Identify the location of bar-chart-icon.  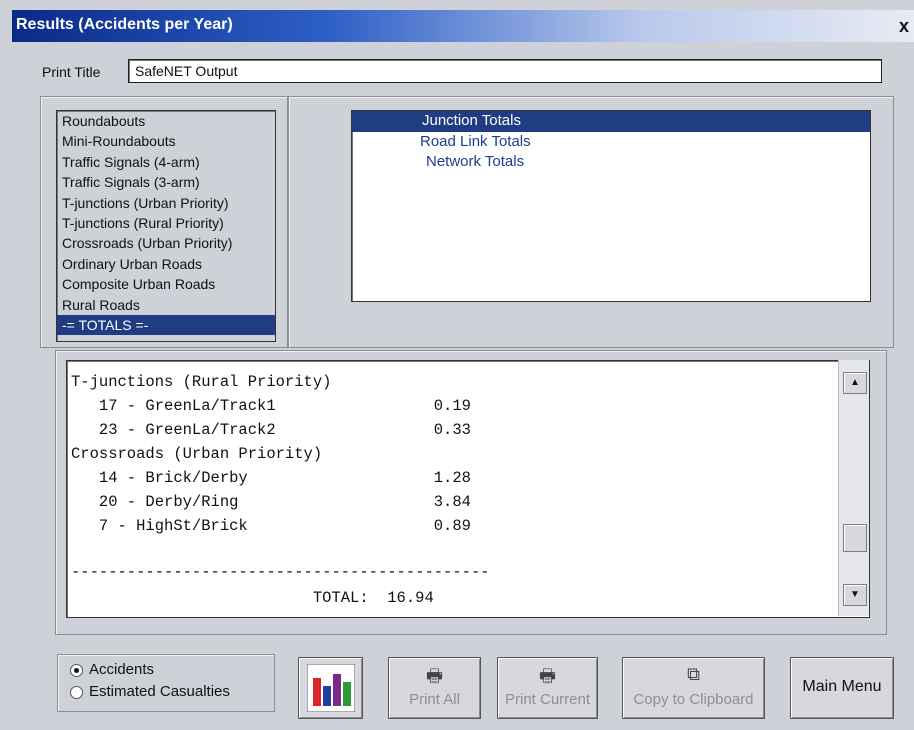
(331, 688).